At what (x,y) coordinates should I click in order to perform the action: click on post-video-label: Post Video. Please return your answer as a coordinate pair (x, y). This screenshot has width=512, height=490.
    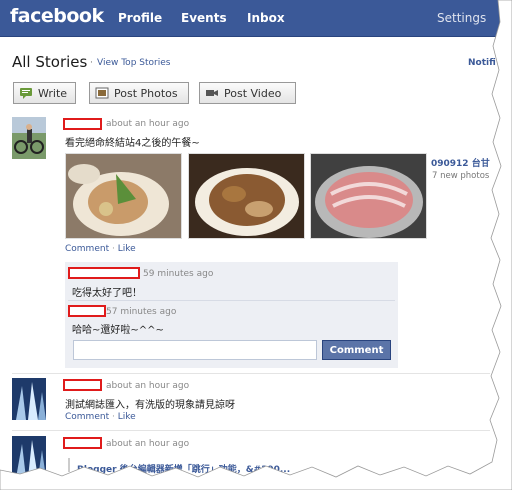
    Looking at the image, I should click on (253, 93).